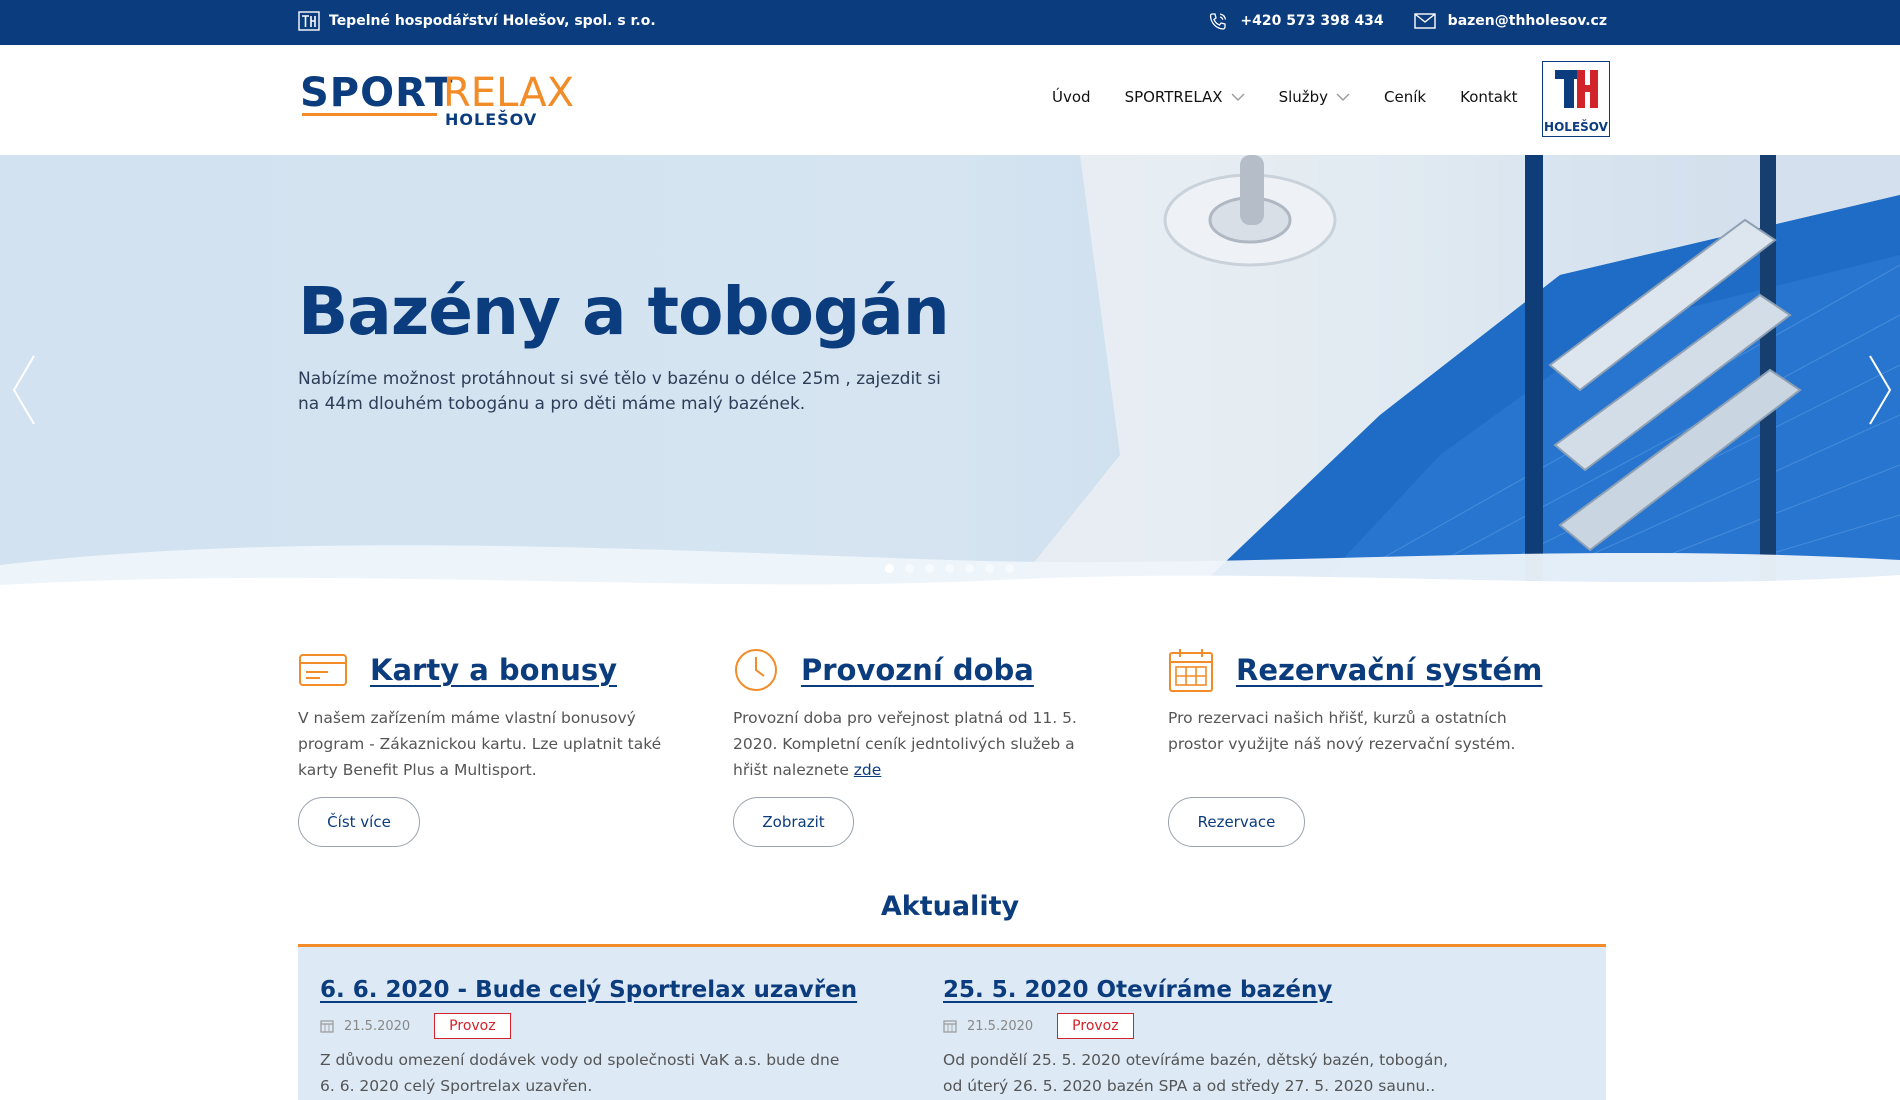 This screenshot has width=1900, height=1100. I want to click on logo-word-sport: SPORT, so click(377, 93).